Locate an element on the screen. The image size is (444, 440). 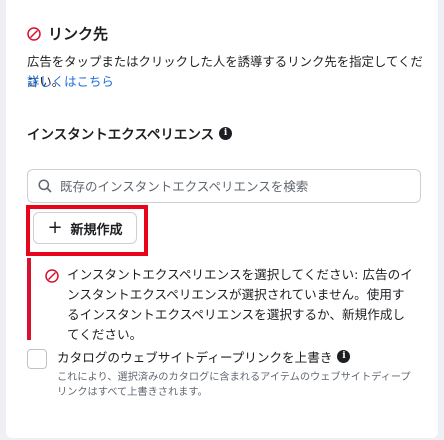
create-new-button: + 新規作成 is located at coordinates (85, 228).